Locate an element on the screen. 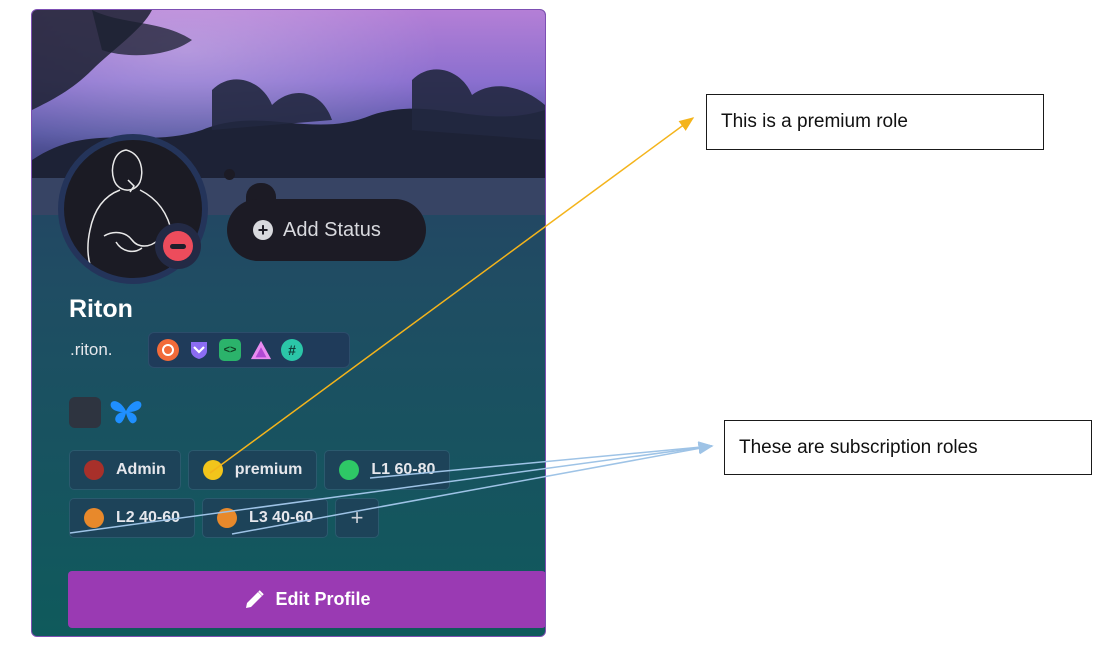 The image size is (1094, 645). subscription-roles-note: These are subscription roles is located at coordinates (858, 447).